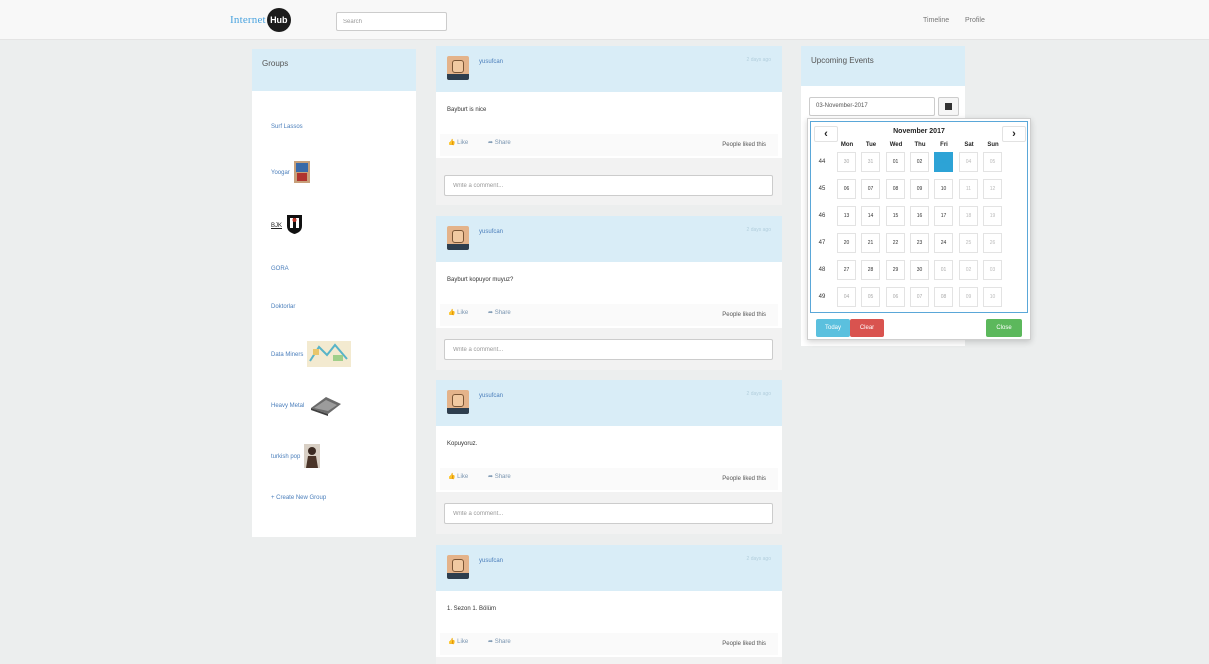 This screenshot has width=1209, height=664. What do you see at coordinates (992, 216) in the screenshot?
I see `calendar-day-cell: 19` at bounding box center [992, 216].